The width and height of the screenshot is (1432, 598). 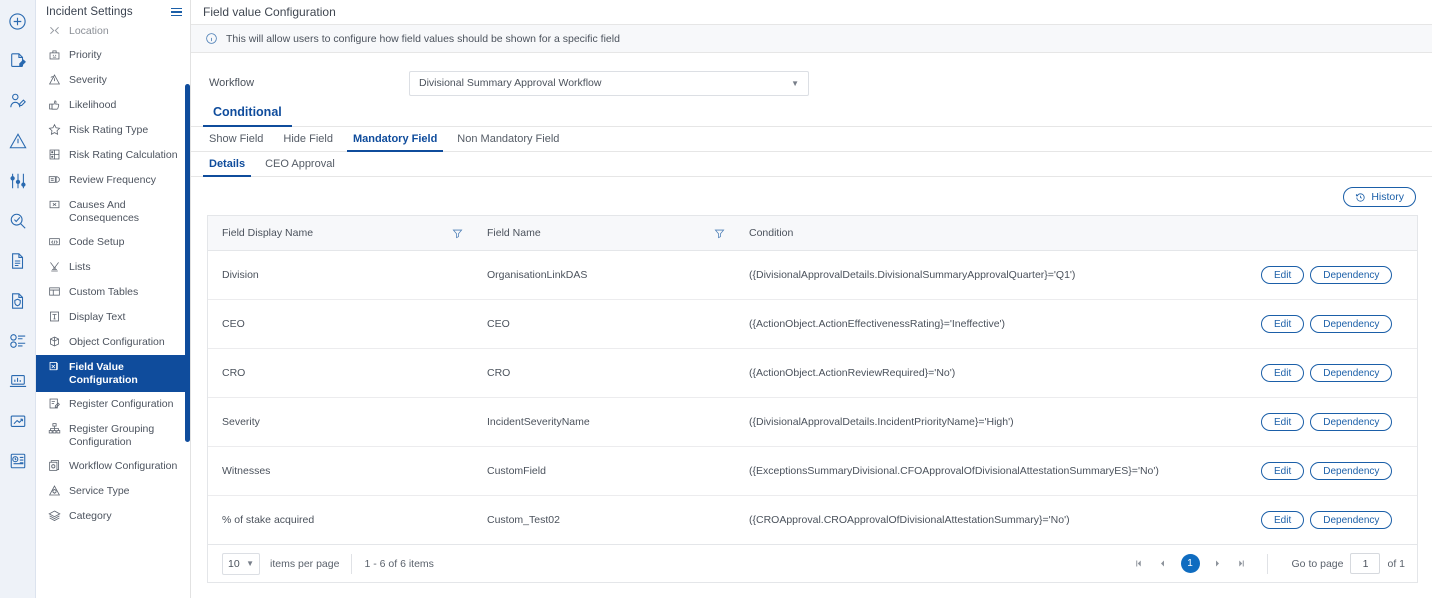 I want to click on sidebar-item-priority: Priority, so click(x=113, y=55).